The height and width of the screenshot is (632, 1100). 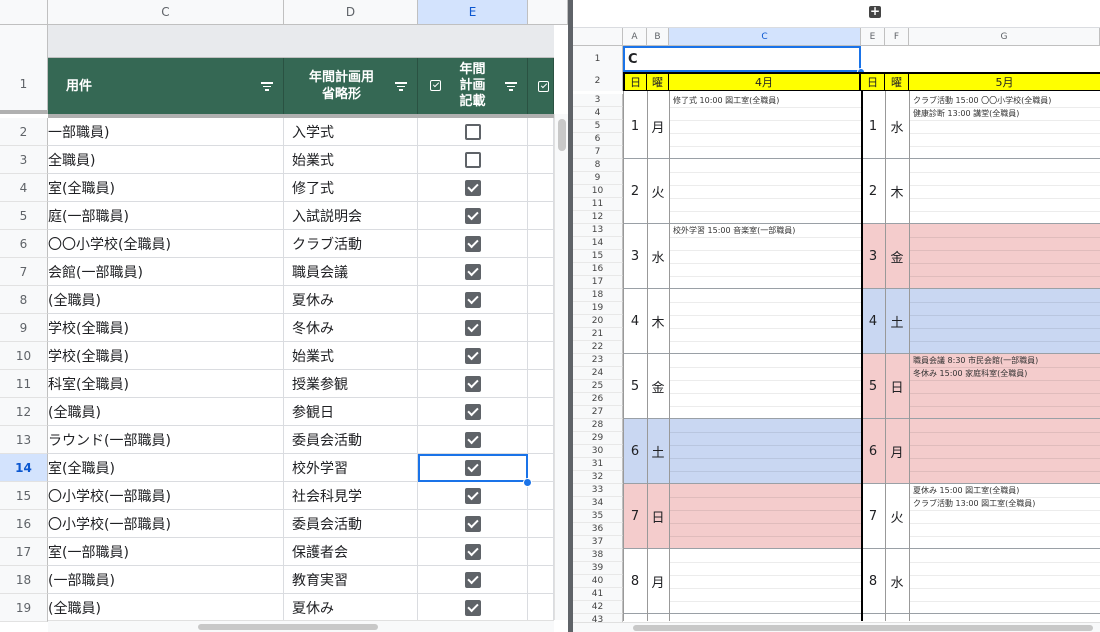 What do you see at coordinates (351, 272) in the screenshot?
I see `cell-d: 職員会議` at bounding box center [351, 272].